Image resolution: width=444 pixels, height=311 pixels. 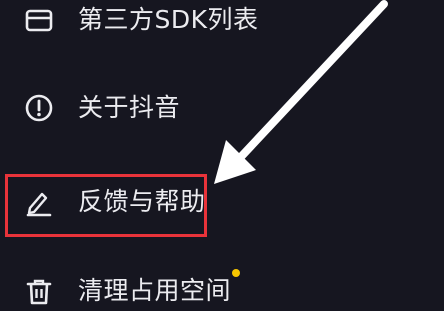 I want to click on pencil-icon, so click(x=39, y=202).